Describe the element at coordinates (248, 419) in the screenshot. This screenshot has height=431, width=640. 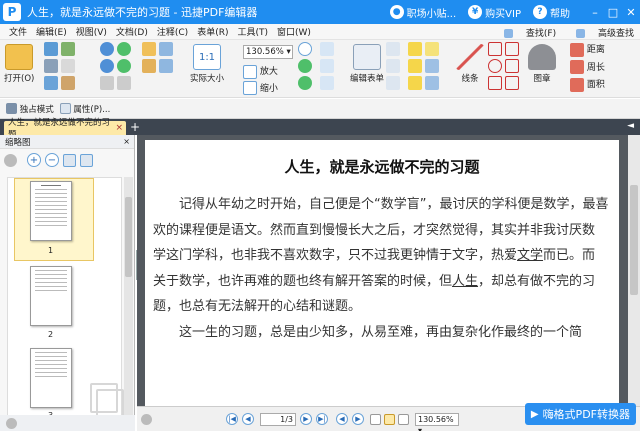
I see `prev-page-icon: ◀` at that location.